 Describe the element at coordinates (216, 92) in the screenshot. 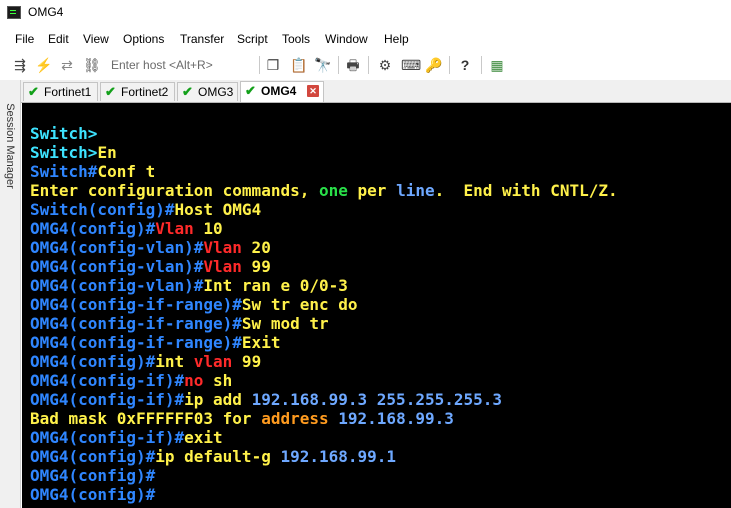

I see `tab-label: OMG3` at that location.